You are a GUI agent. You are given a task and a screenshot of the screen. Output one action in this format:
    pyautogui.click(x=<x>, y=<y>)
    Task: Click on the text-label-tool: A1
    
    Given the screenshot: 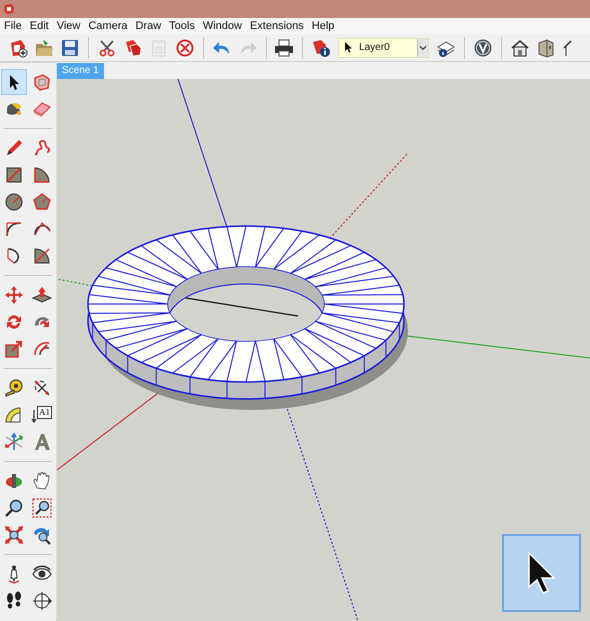 What is the action you would take?
    pyautogui.click(x=41, y=415)
    